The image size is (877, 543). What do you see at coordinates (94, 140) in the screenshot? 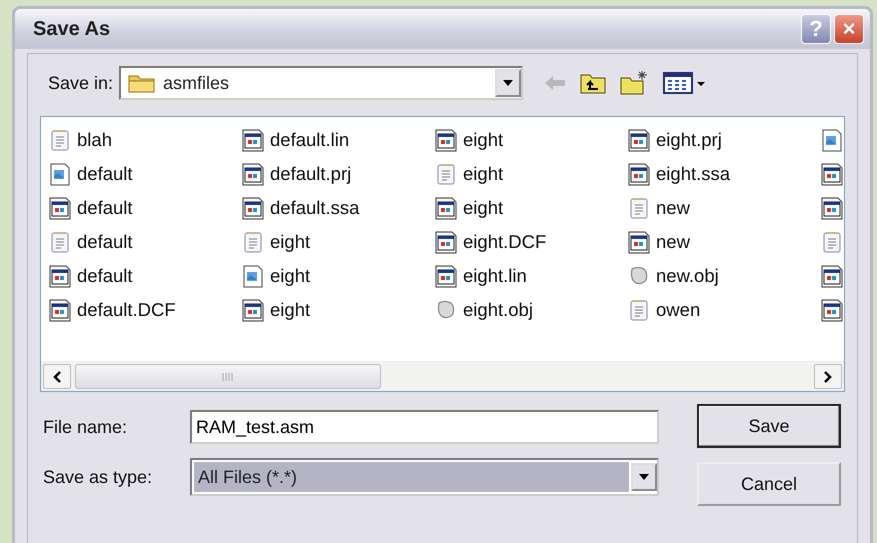
I see `file-item: blah` at bounding box center [94, 140].